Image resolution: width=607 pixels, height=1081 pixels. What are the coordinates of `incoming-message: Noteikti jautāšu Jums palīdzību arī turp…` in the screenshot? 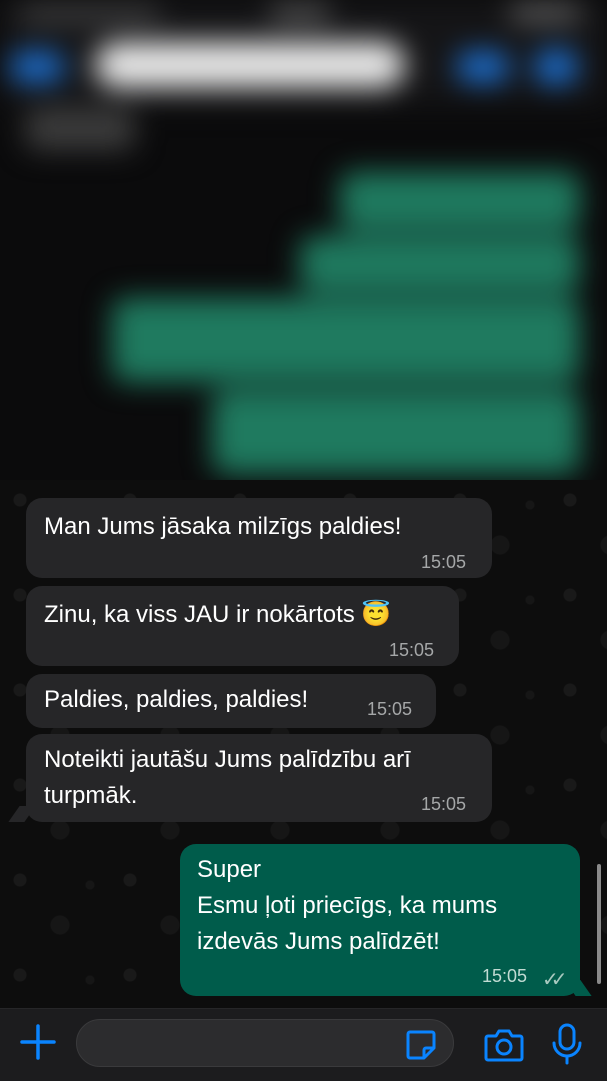 It's located at (259, 778).